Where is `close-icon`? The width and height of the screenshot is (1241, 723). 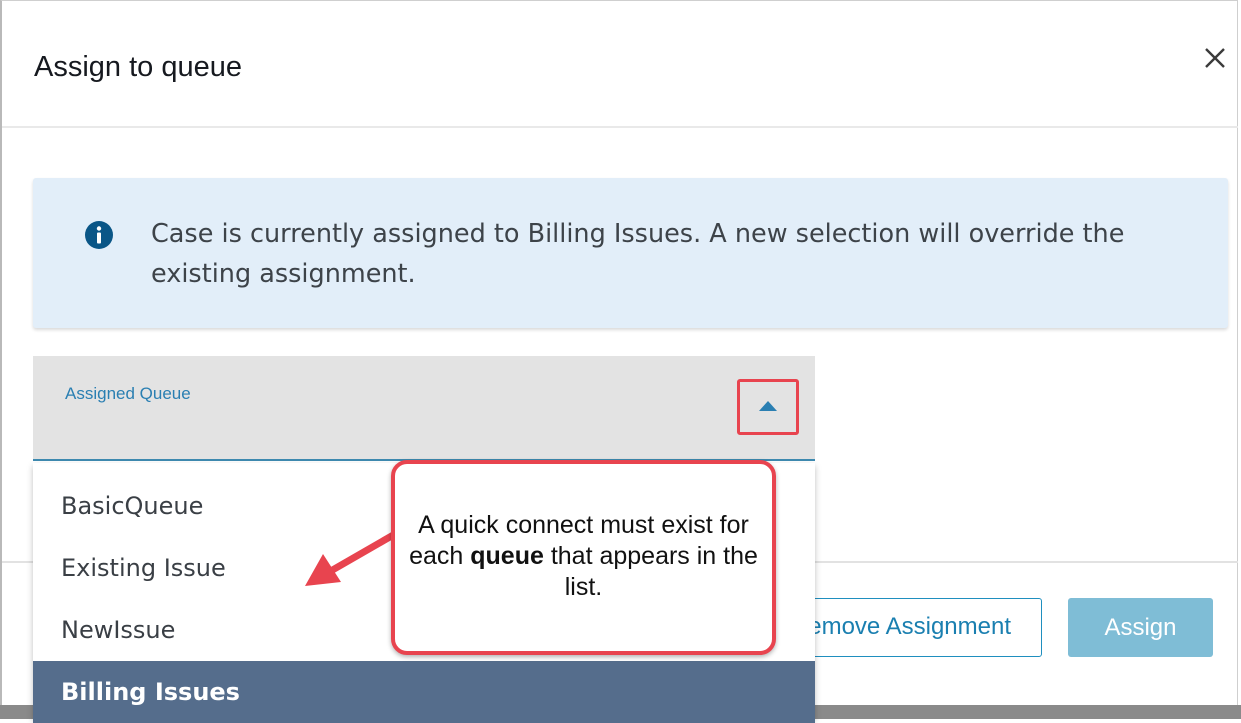
close-icon is located at coordinates (1215, 58).